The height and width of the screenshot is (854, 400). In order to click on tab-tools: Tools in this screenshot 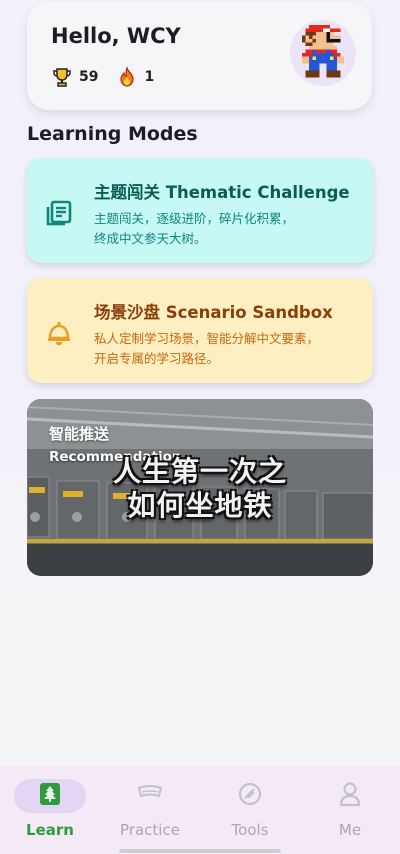, I will do `click(250, 806)`.